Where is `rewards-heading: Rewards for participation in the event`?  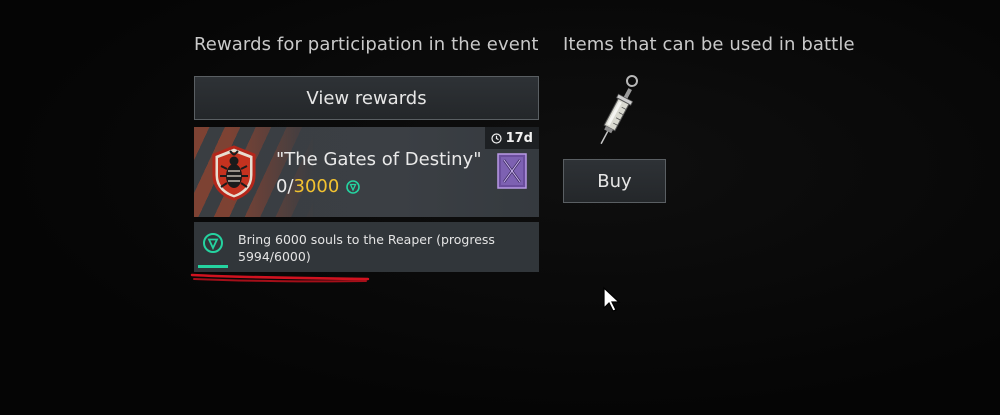
rewards-heading: Rewards for participation in the event is located at coordinates (366, 44).